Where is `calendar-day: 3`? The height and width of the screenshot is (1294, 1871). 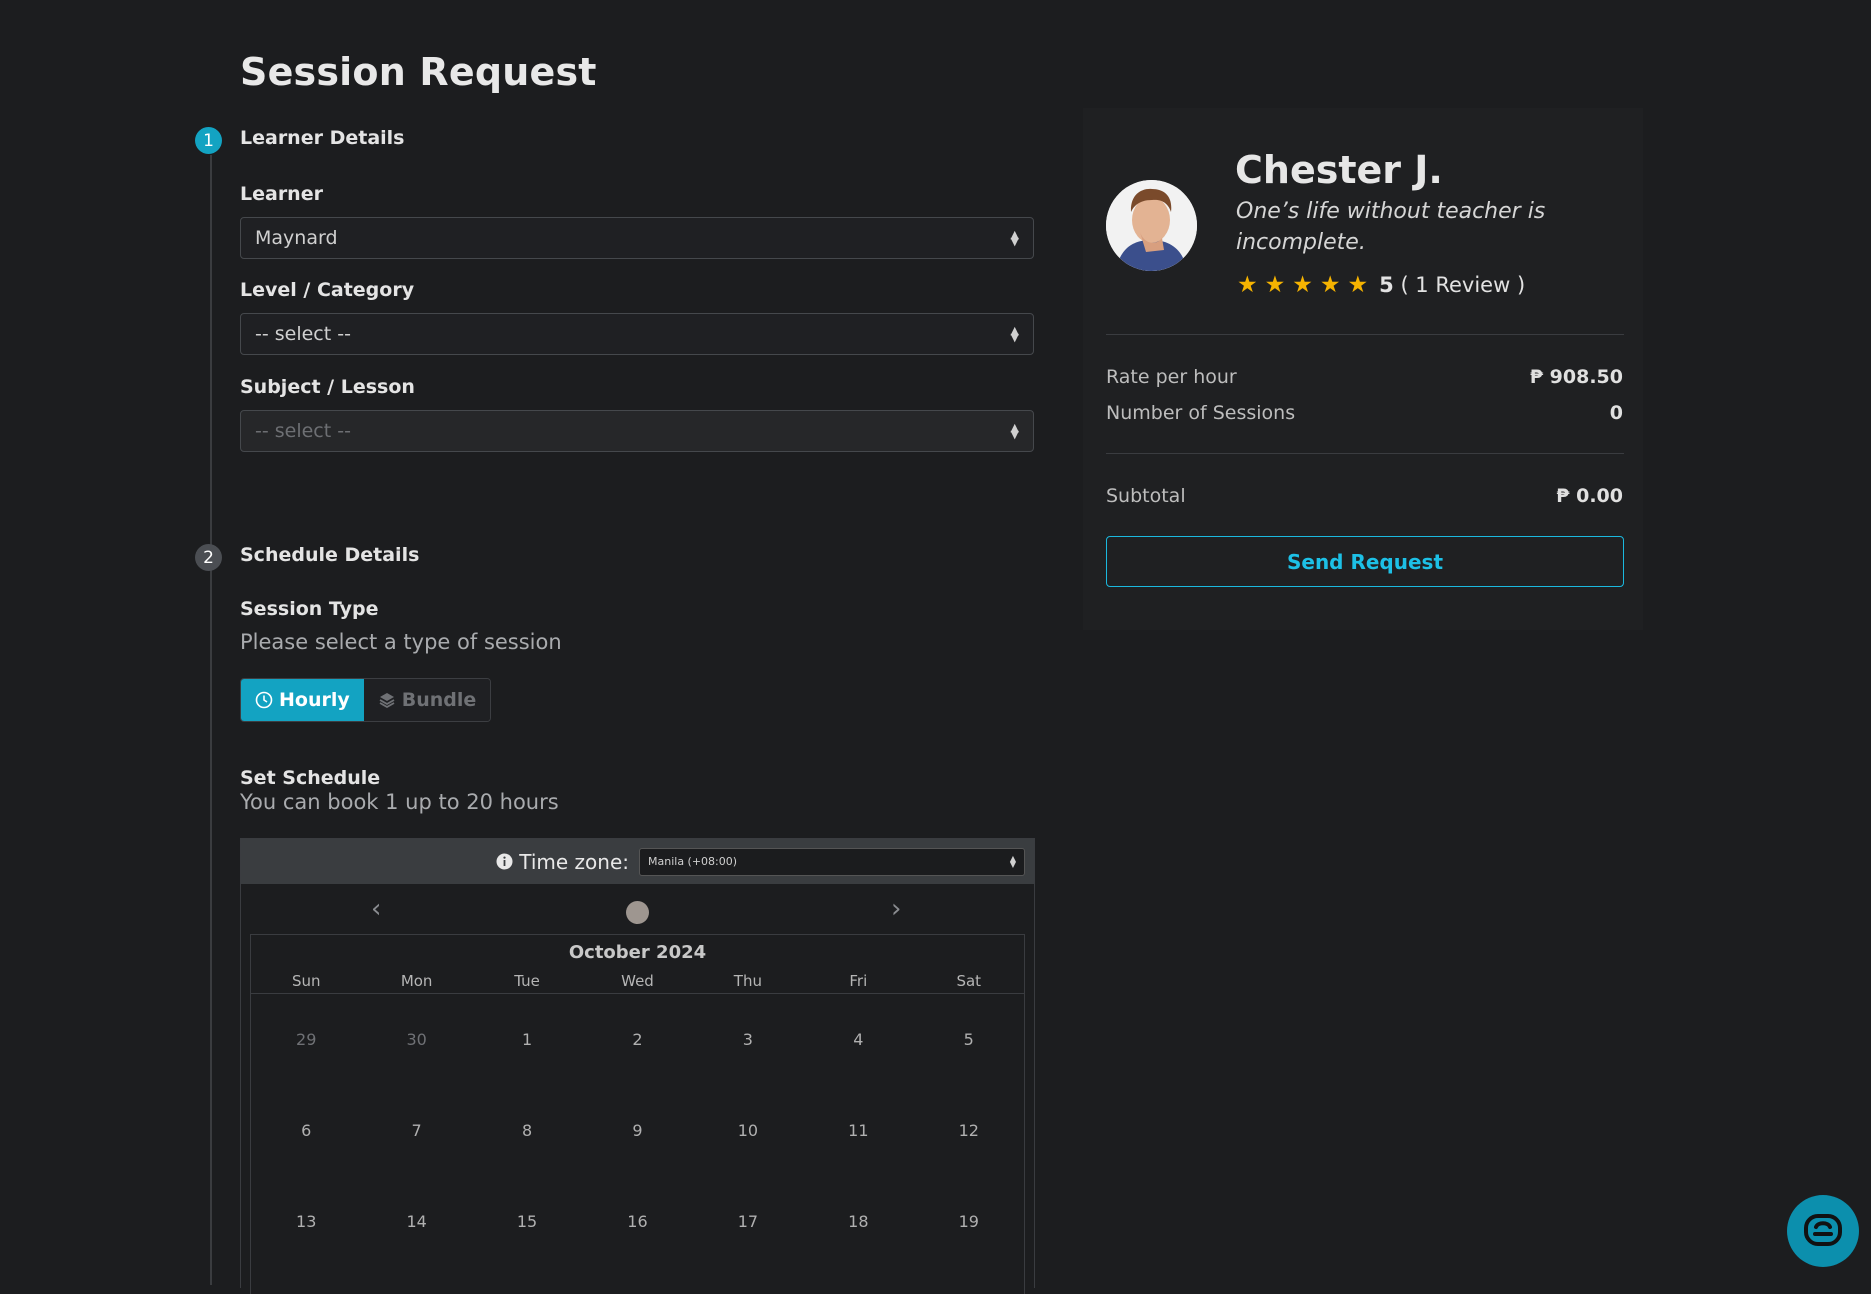 calendar-day: 3 is located at coordinates (748, 1039).